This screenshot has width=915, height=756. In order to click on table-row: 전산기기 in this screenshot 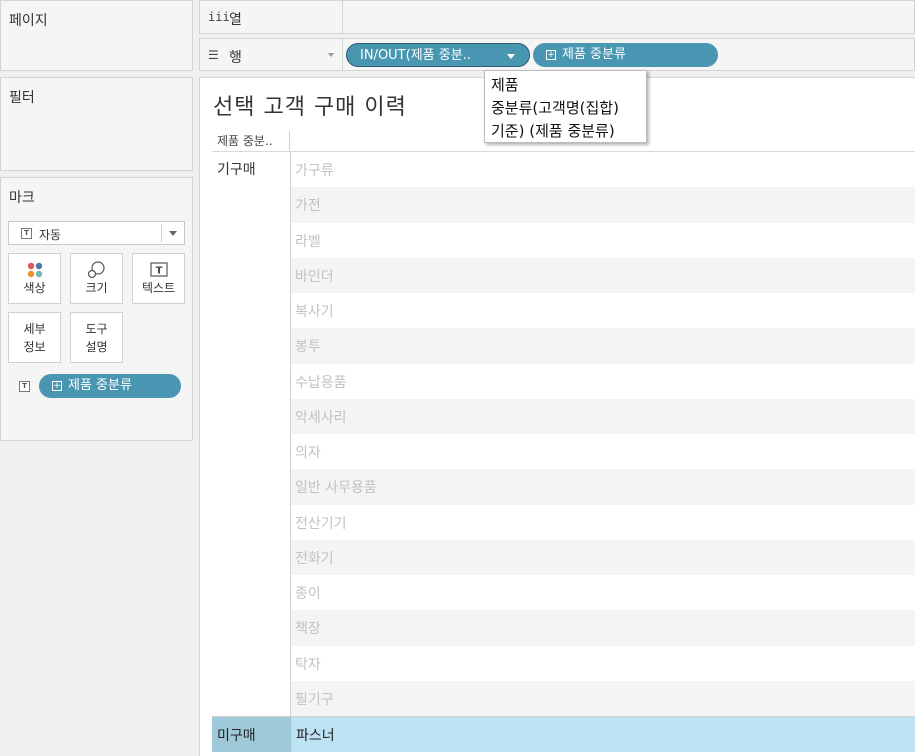, I will do `click(603, 522)`.